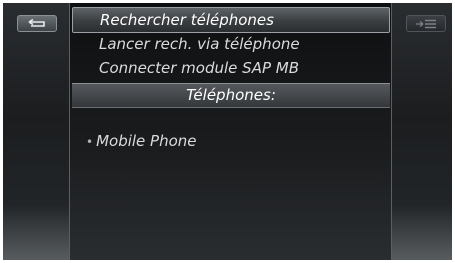 This screenshot has height=263, width=455. I want to click on menu-item-connecter-module-sap: Connecter module SAP MB, so click(231, 68).